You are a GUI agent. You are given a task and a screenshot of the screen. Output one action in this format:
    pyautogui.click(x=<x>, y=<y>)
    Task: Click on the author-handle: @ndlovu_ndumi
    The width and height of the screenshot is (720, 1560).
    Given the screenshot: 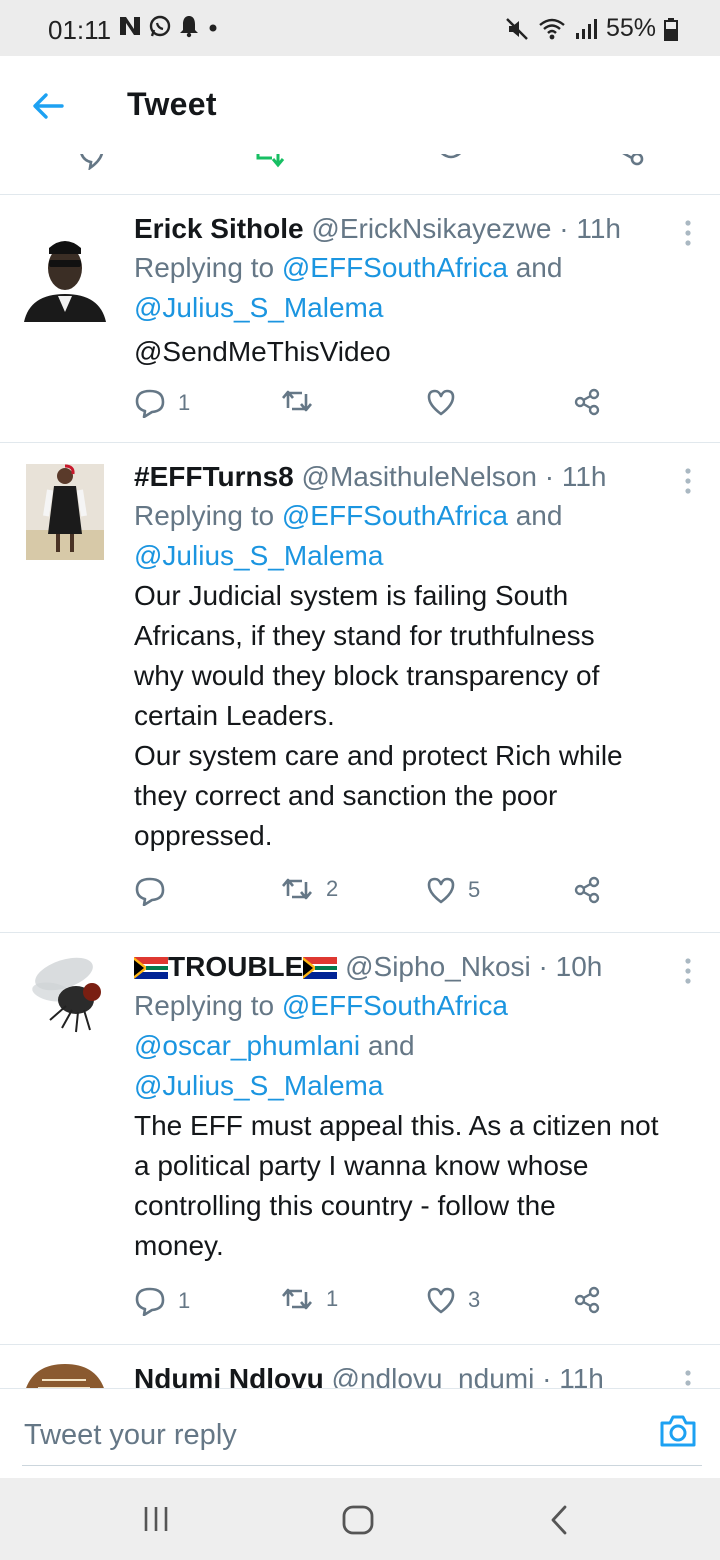 What is the action you would take?
    pyautogui.click(x=433, y=1375)
    